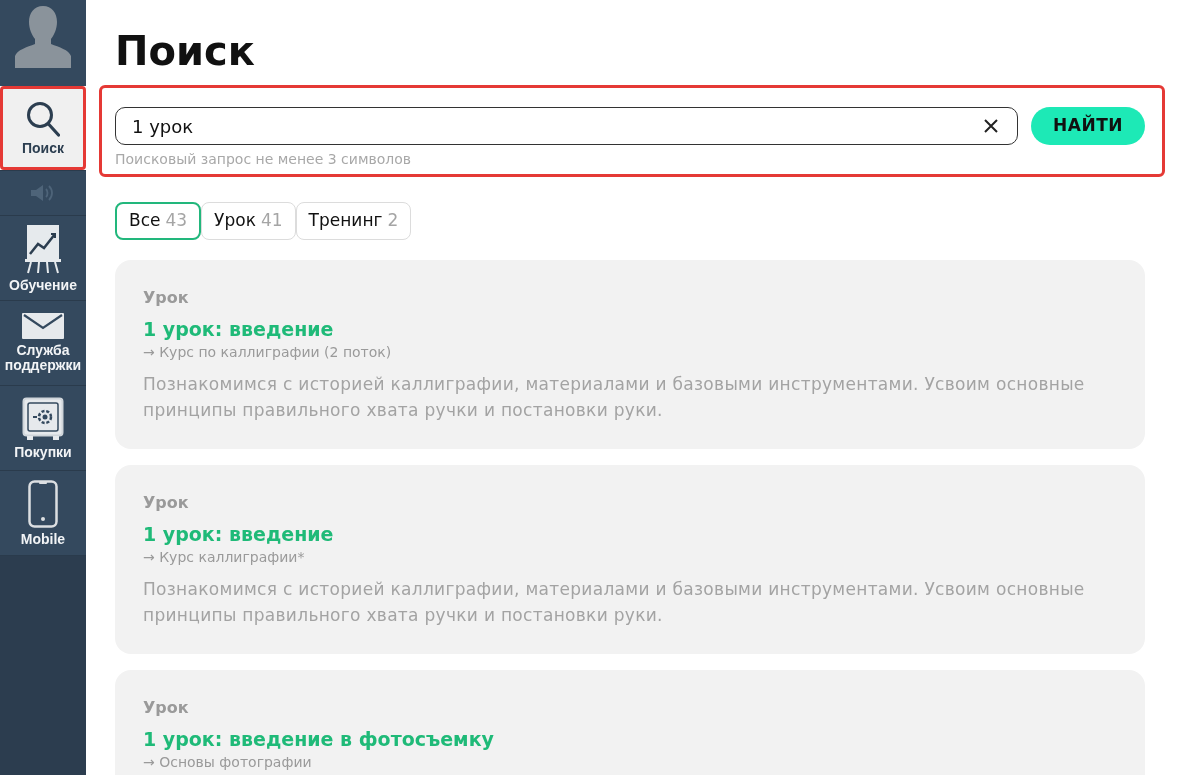 This screenshot has width=1199, height=775. Describe the element at coordinates (43, 418) in the screenshot. I see `safe-icon` at that location.